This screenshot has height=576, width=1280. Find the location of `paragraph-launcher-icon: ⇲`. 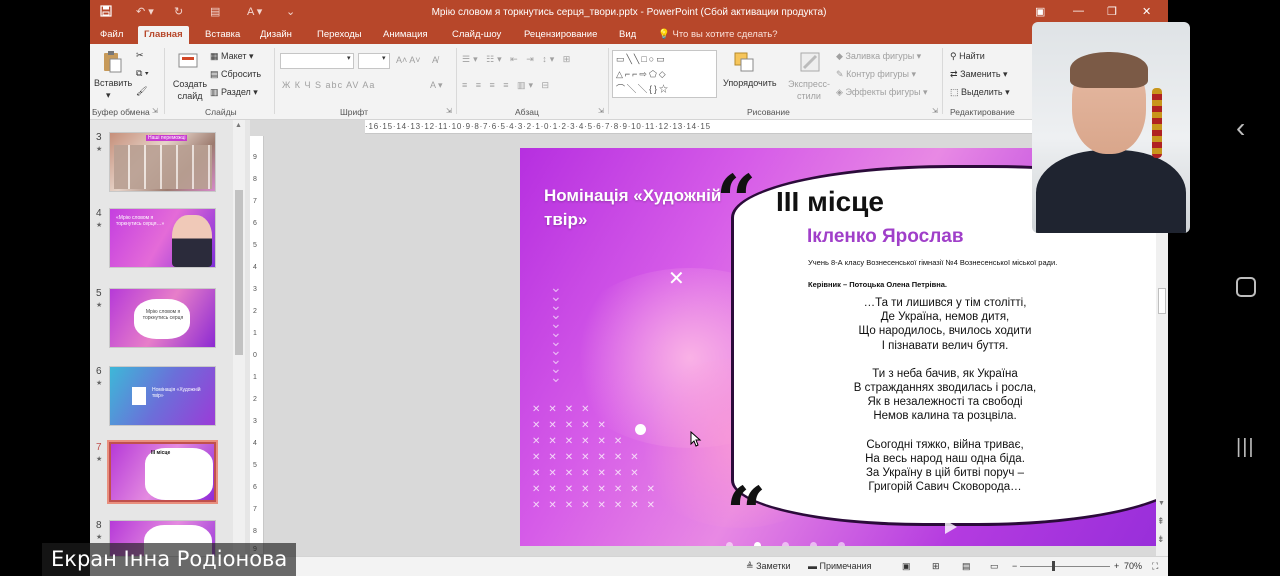

paragraph-launcher-icon: ⇲ is located at coordinates (601, 111).